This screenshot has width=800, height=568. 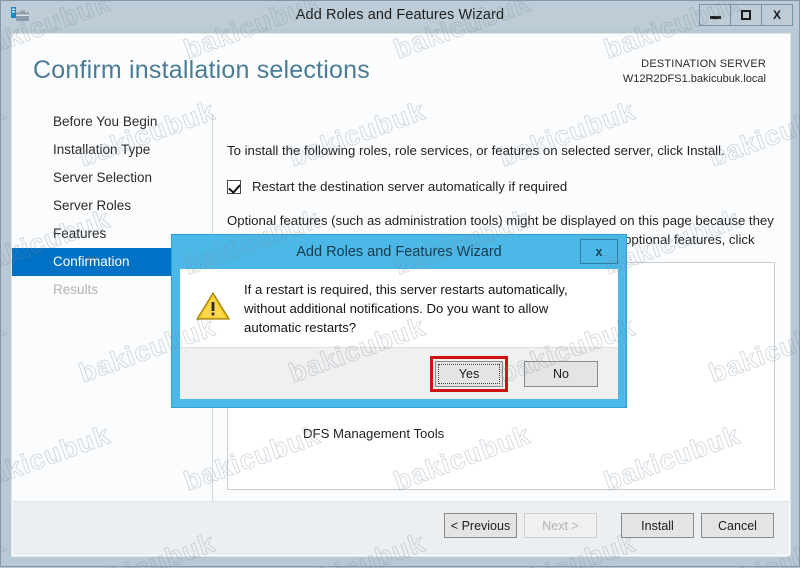 What do you see at coordinates (401, 528) in the screenshot?
I see `wizard-footer: < Previous Next > Install Cancel` at bounding box center [401, 528].